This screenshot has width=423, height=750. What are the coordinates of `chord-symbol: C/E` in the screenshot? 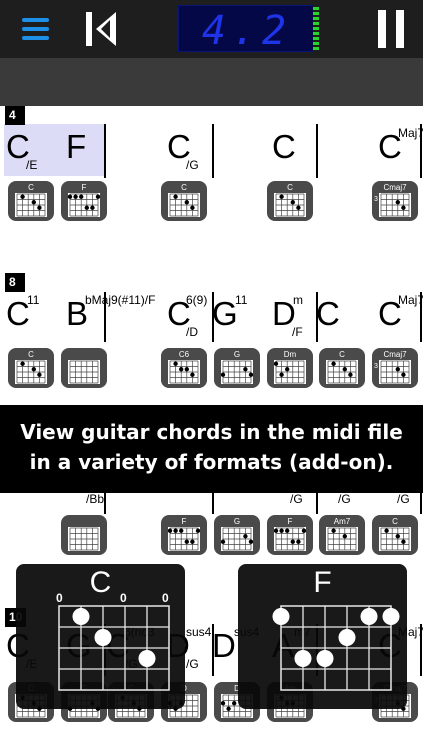 It's located at (21, 151).